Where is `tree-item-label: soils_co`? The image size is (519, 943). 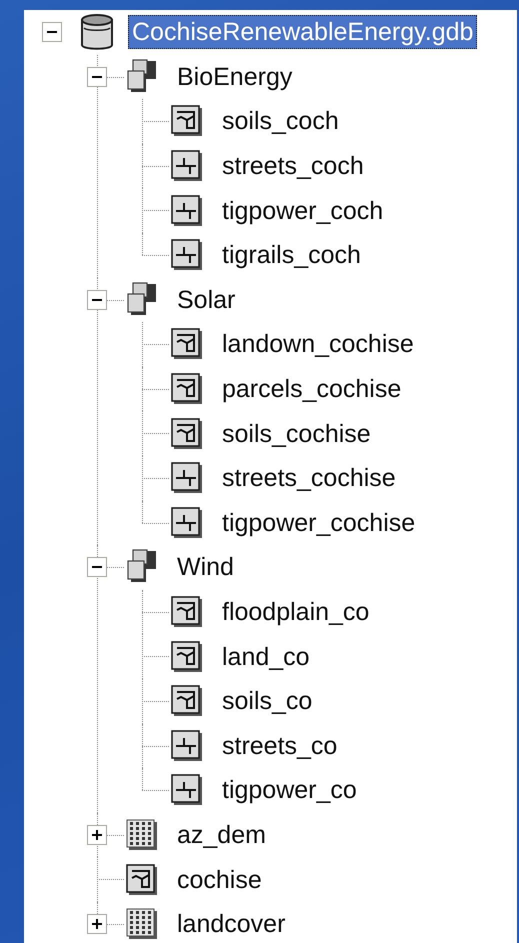 tree-item-label: soils_co is located at coordinates (267, 701).